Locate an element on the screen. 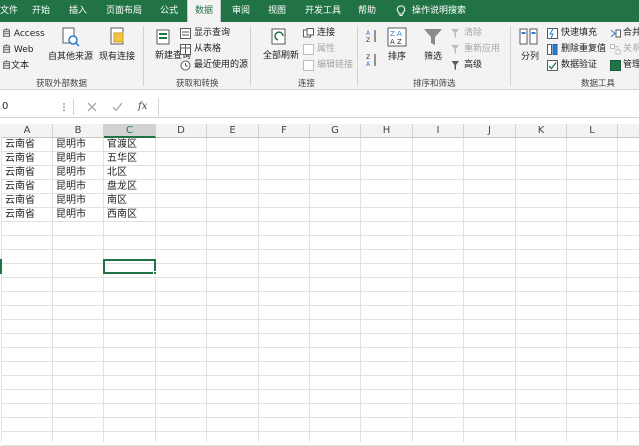 The height and width of the screenshot is (446, 639). cell-B5: 昆明市 is located at coordinates (69, 201).